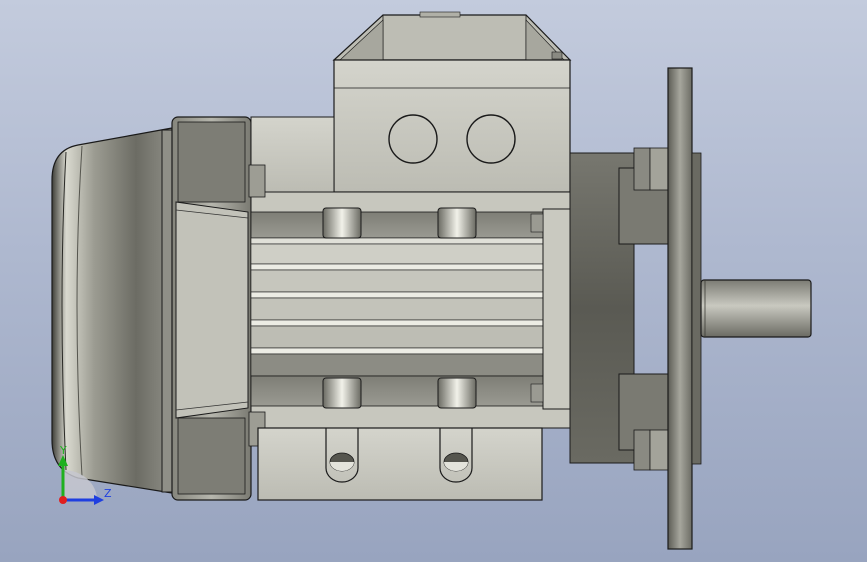 The height and width of the screenshot is (562, 867). What do you see at coordinates (63, 450) in the screenshot?
I see `y-axis-label: Y` at bounding box center [63, 450].